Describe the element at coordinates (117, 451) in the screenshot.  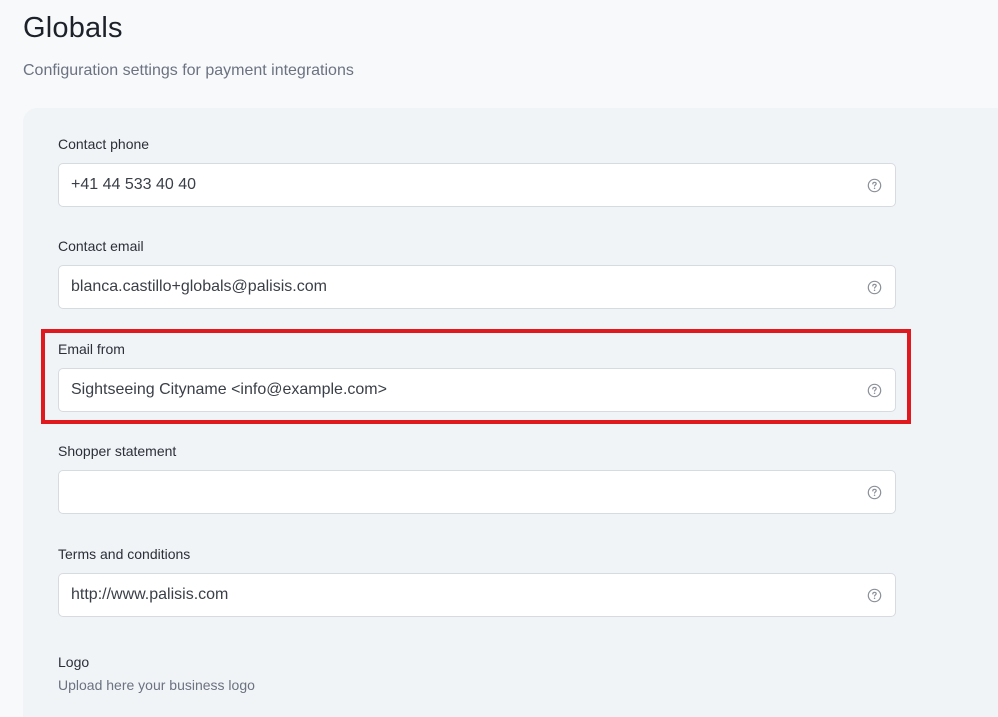
I see `shopper-statement-label: Shopper statement` at that location.